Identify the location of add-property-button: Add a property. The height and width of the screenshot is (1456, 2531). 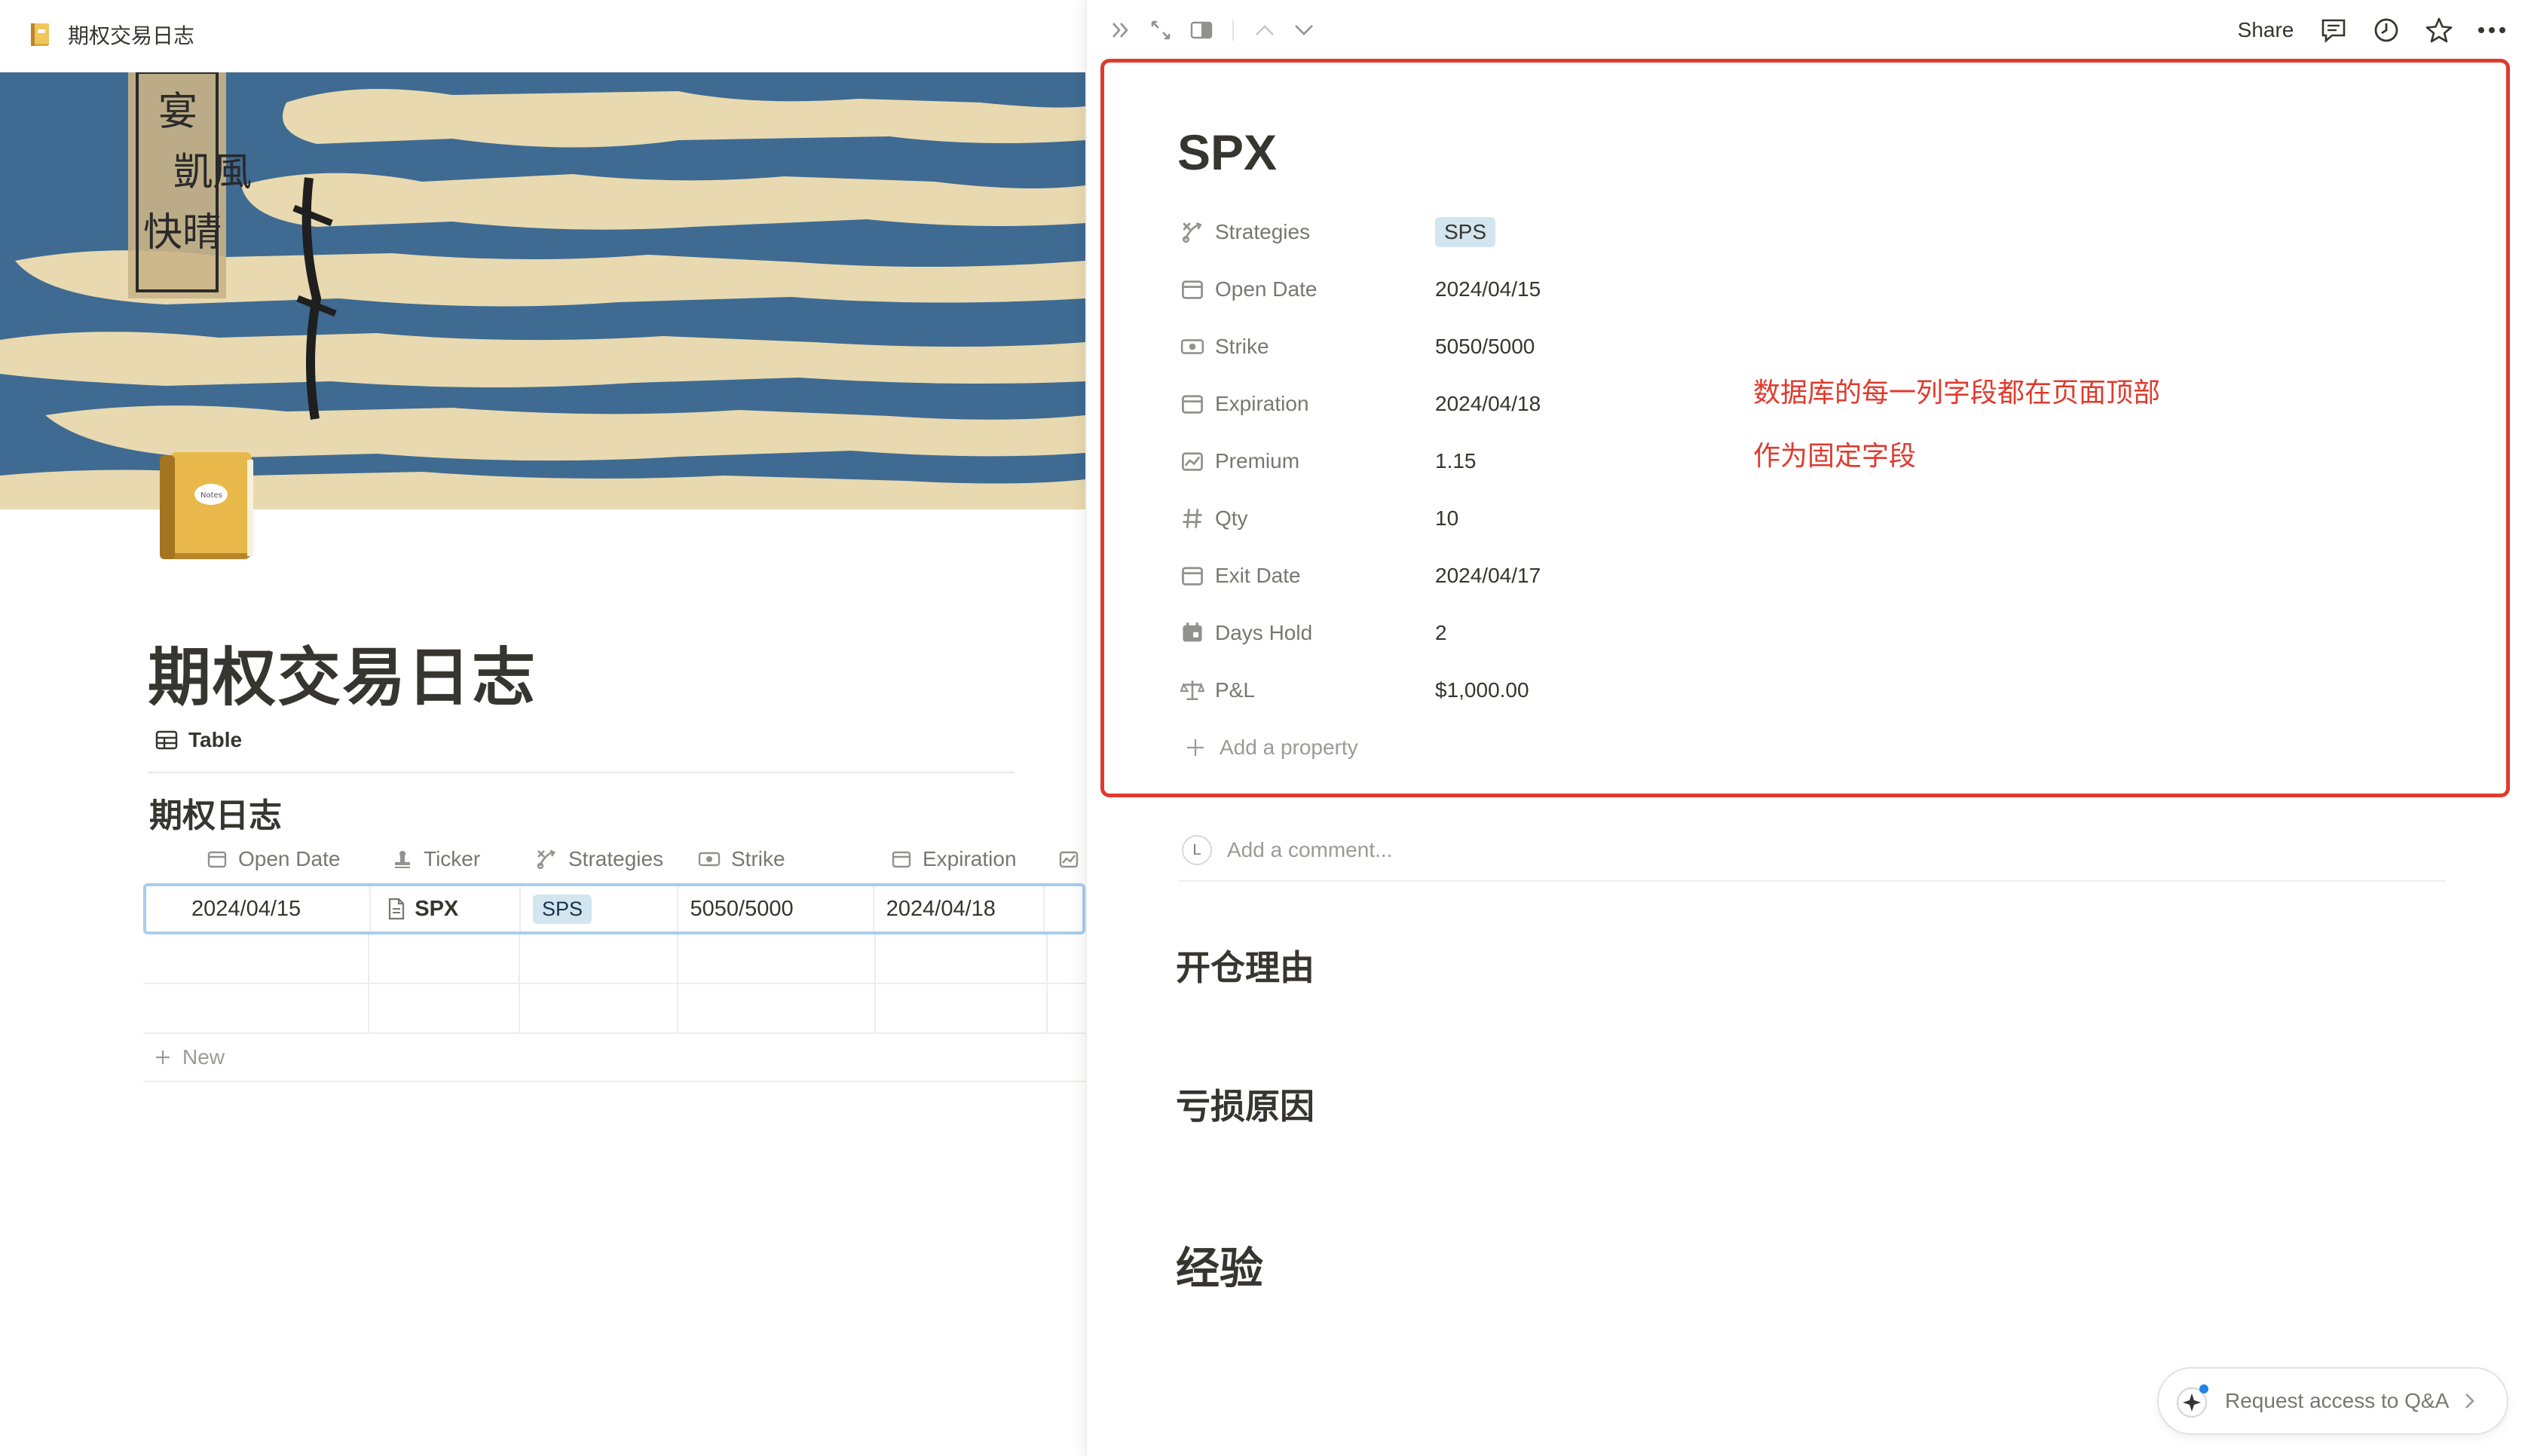
(1708, 747).